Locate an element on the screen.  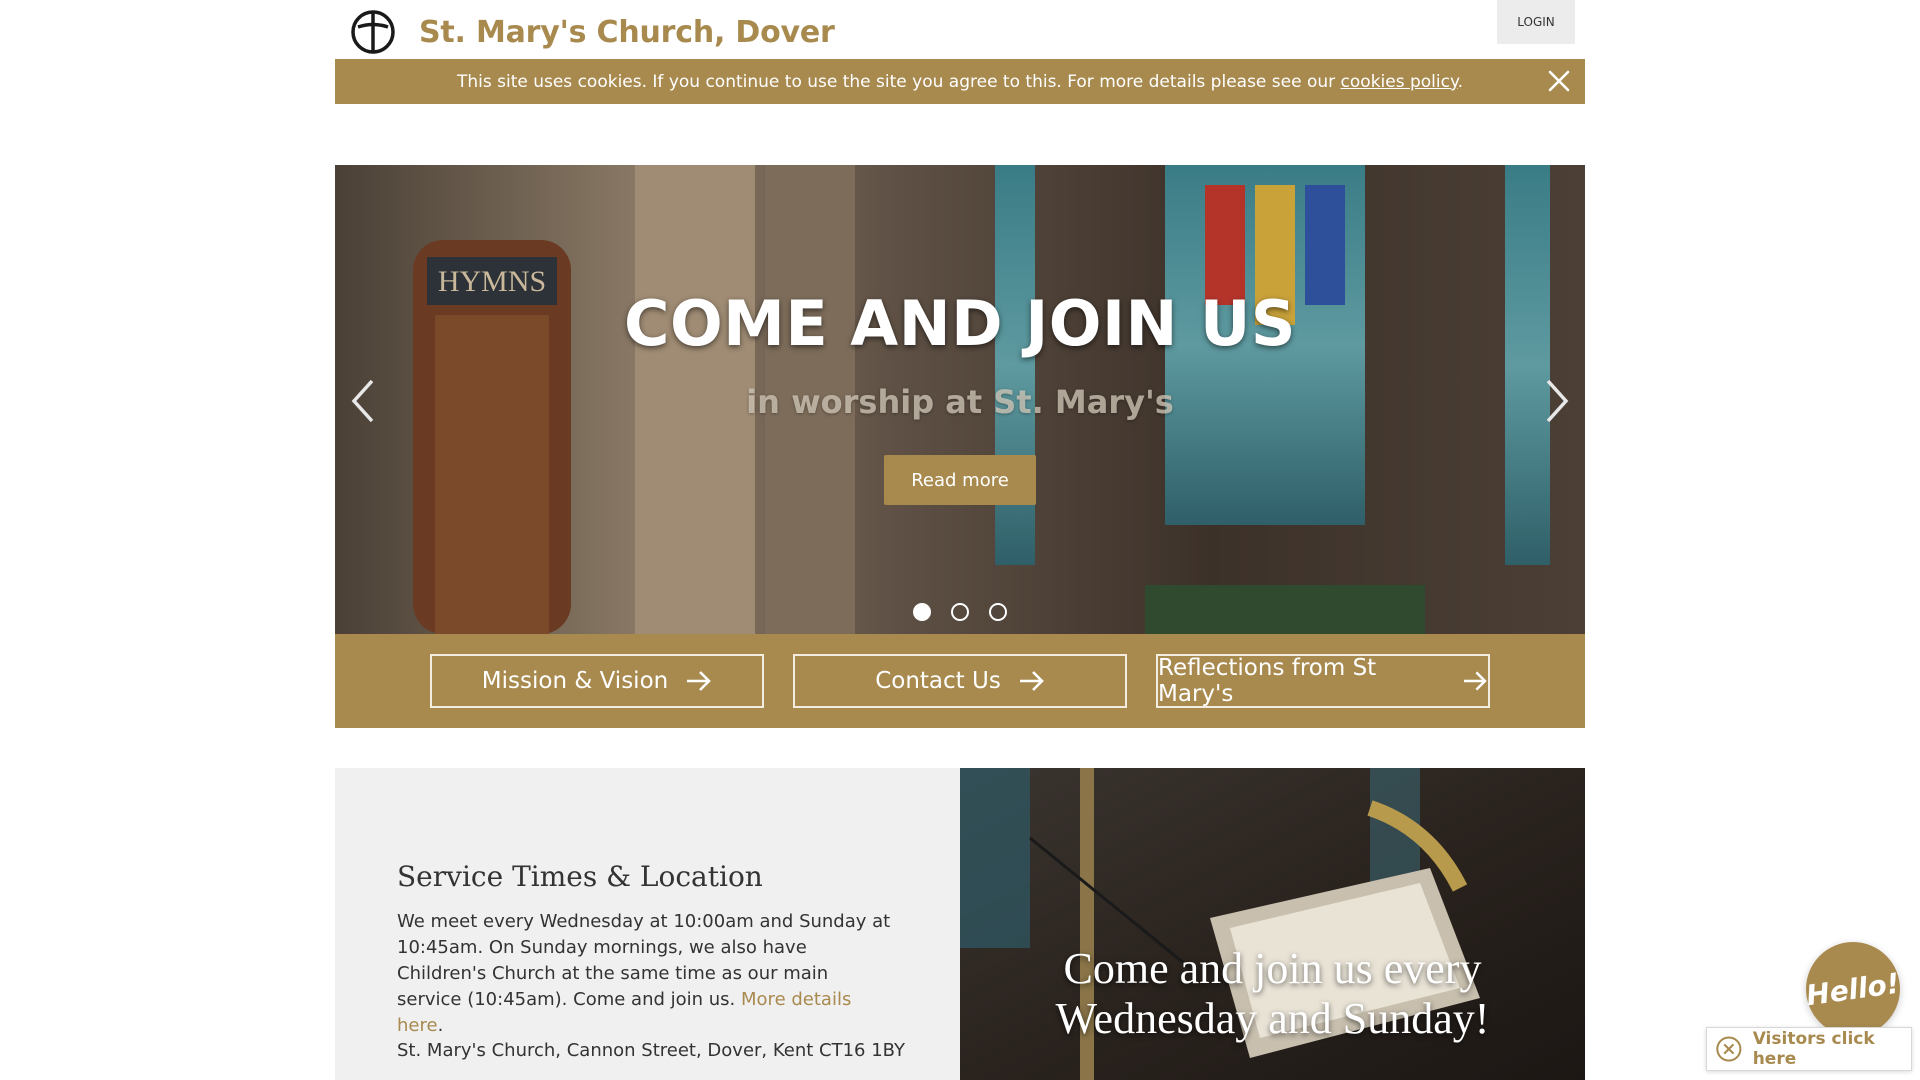
cross-circle-icon is located at coordinates (373, 32).